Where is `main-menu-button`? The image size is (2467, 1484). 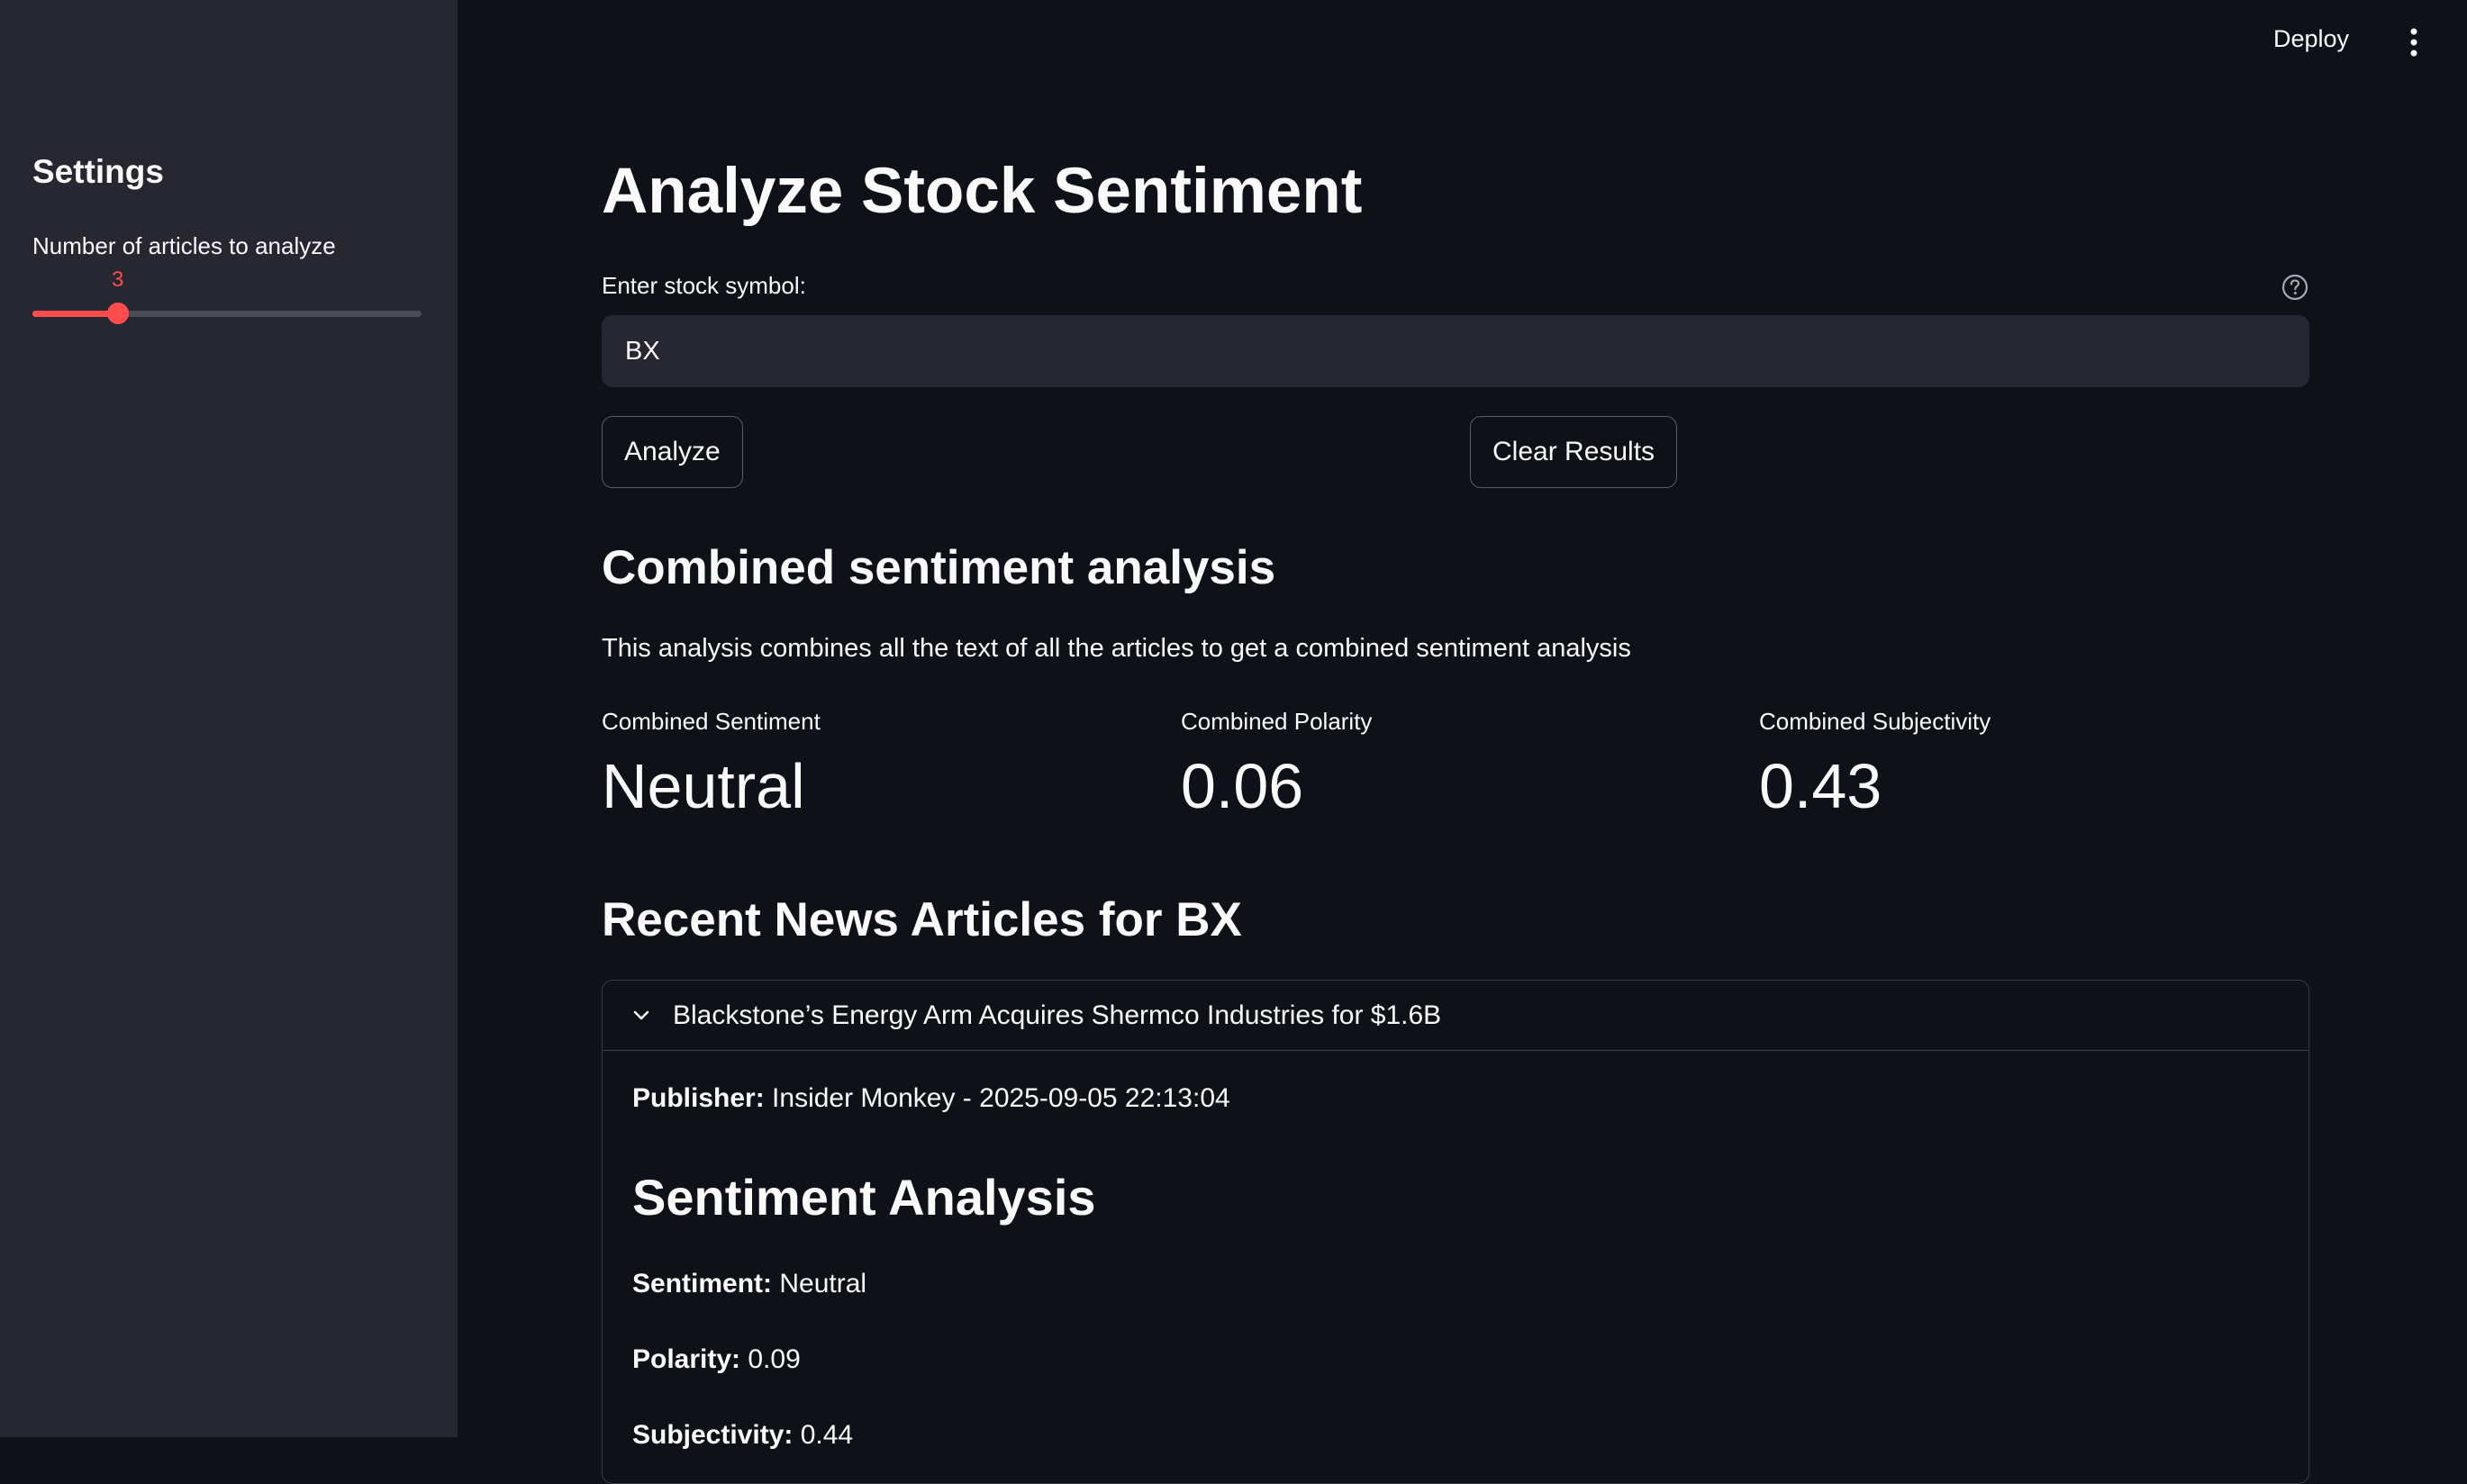
main-menu-button is located at coordinates (2414, 42).